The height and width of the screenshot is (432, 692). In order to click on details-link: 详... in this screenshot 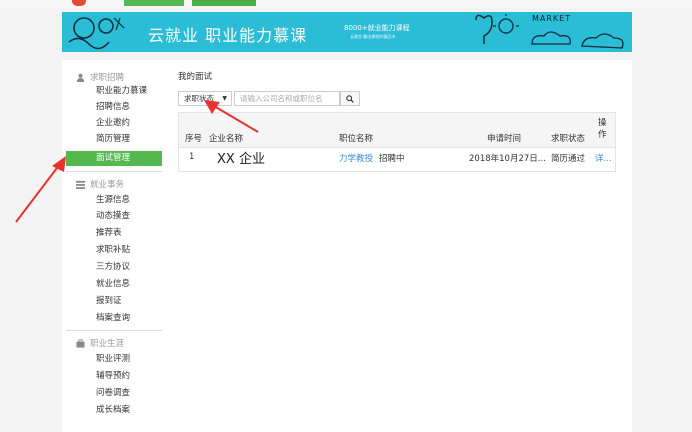, I will do `click(603, 158)`.